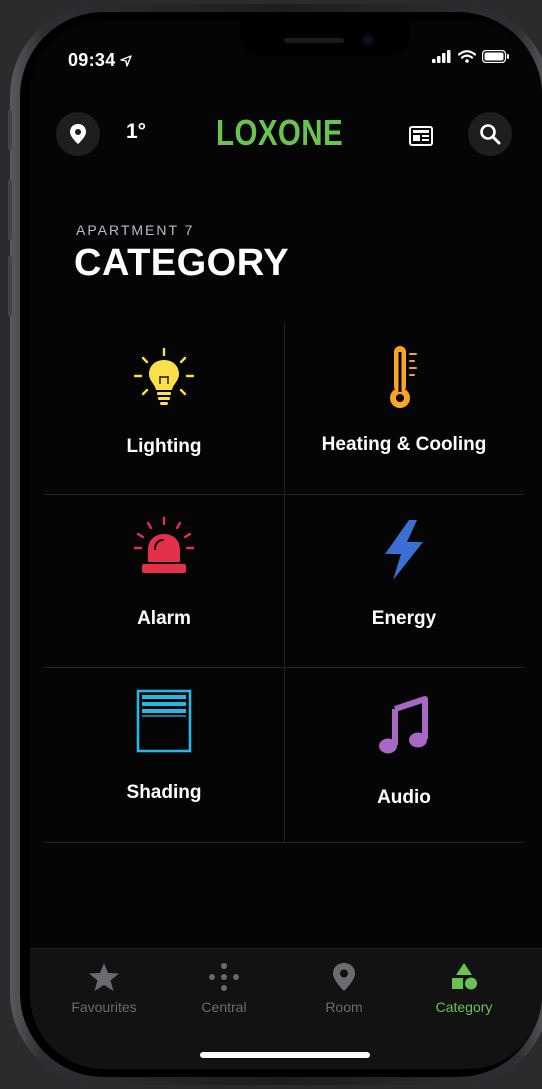 This screenshot has height=1089, width=542. What do you see at coordinates (164, 408) in the screenshot?
I see `category-lighting: Lighting` at bounding box center [164, 408].